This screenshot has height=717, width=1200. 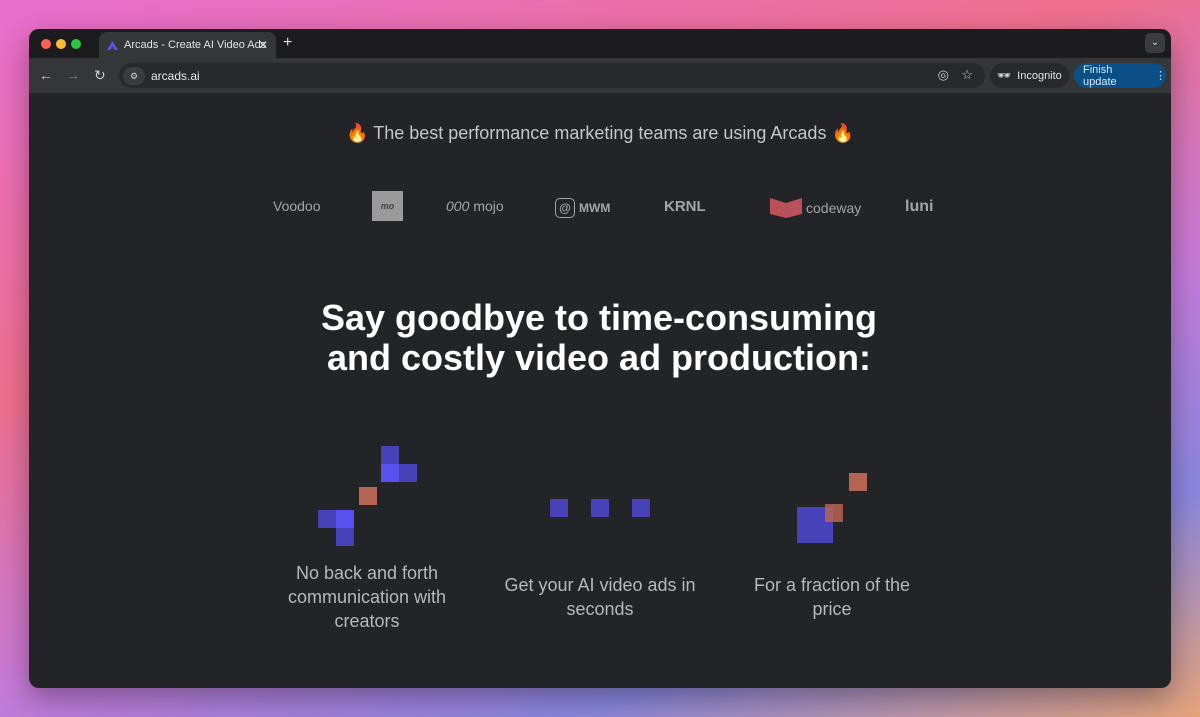 What do you see at coordinates (1004, 76) in the screenshot?
I see `incognito-icon: 🕶` at bounding box center [1004, 76].